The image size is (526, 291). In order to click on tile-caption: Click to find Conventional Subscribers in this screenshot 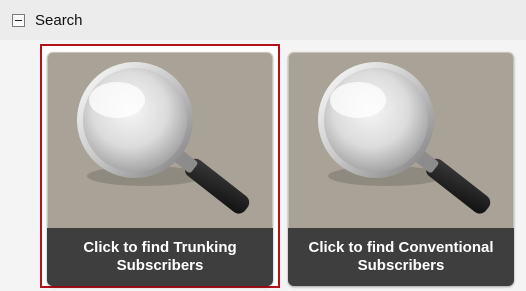, I will do `click(401, 257)`.